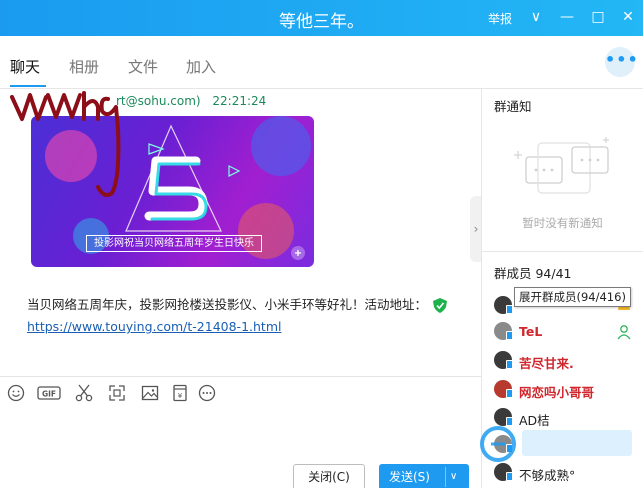  Describe the element at coordinates (191, 101) in the screenshot. I see `message-header: rt@sohu.com) 22:21:24` at that location.